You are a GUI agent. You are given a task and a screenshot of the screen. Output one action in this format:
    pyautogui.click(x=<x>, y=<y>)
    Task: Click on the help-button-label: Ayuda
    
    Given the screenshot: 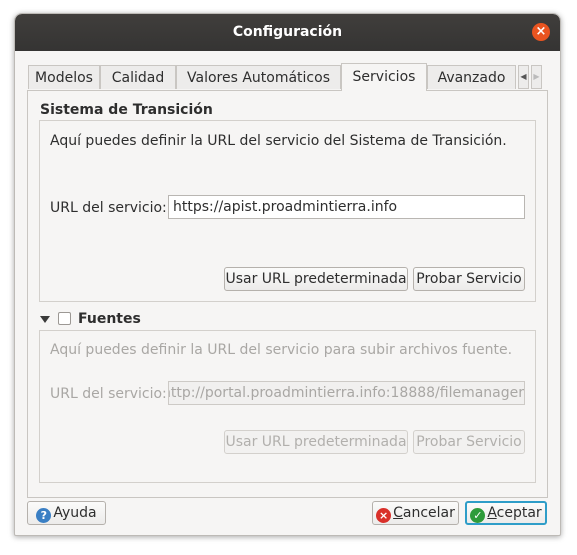 What is the action you would take?
    pyautogui.click(x=75, y=513)
    